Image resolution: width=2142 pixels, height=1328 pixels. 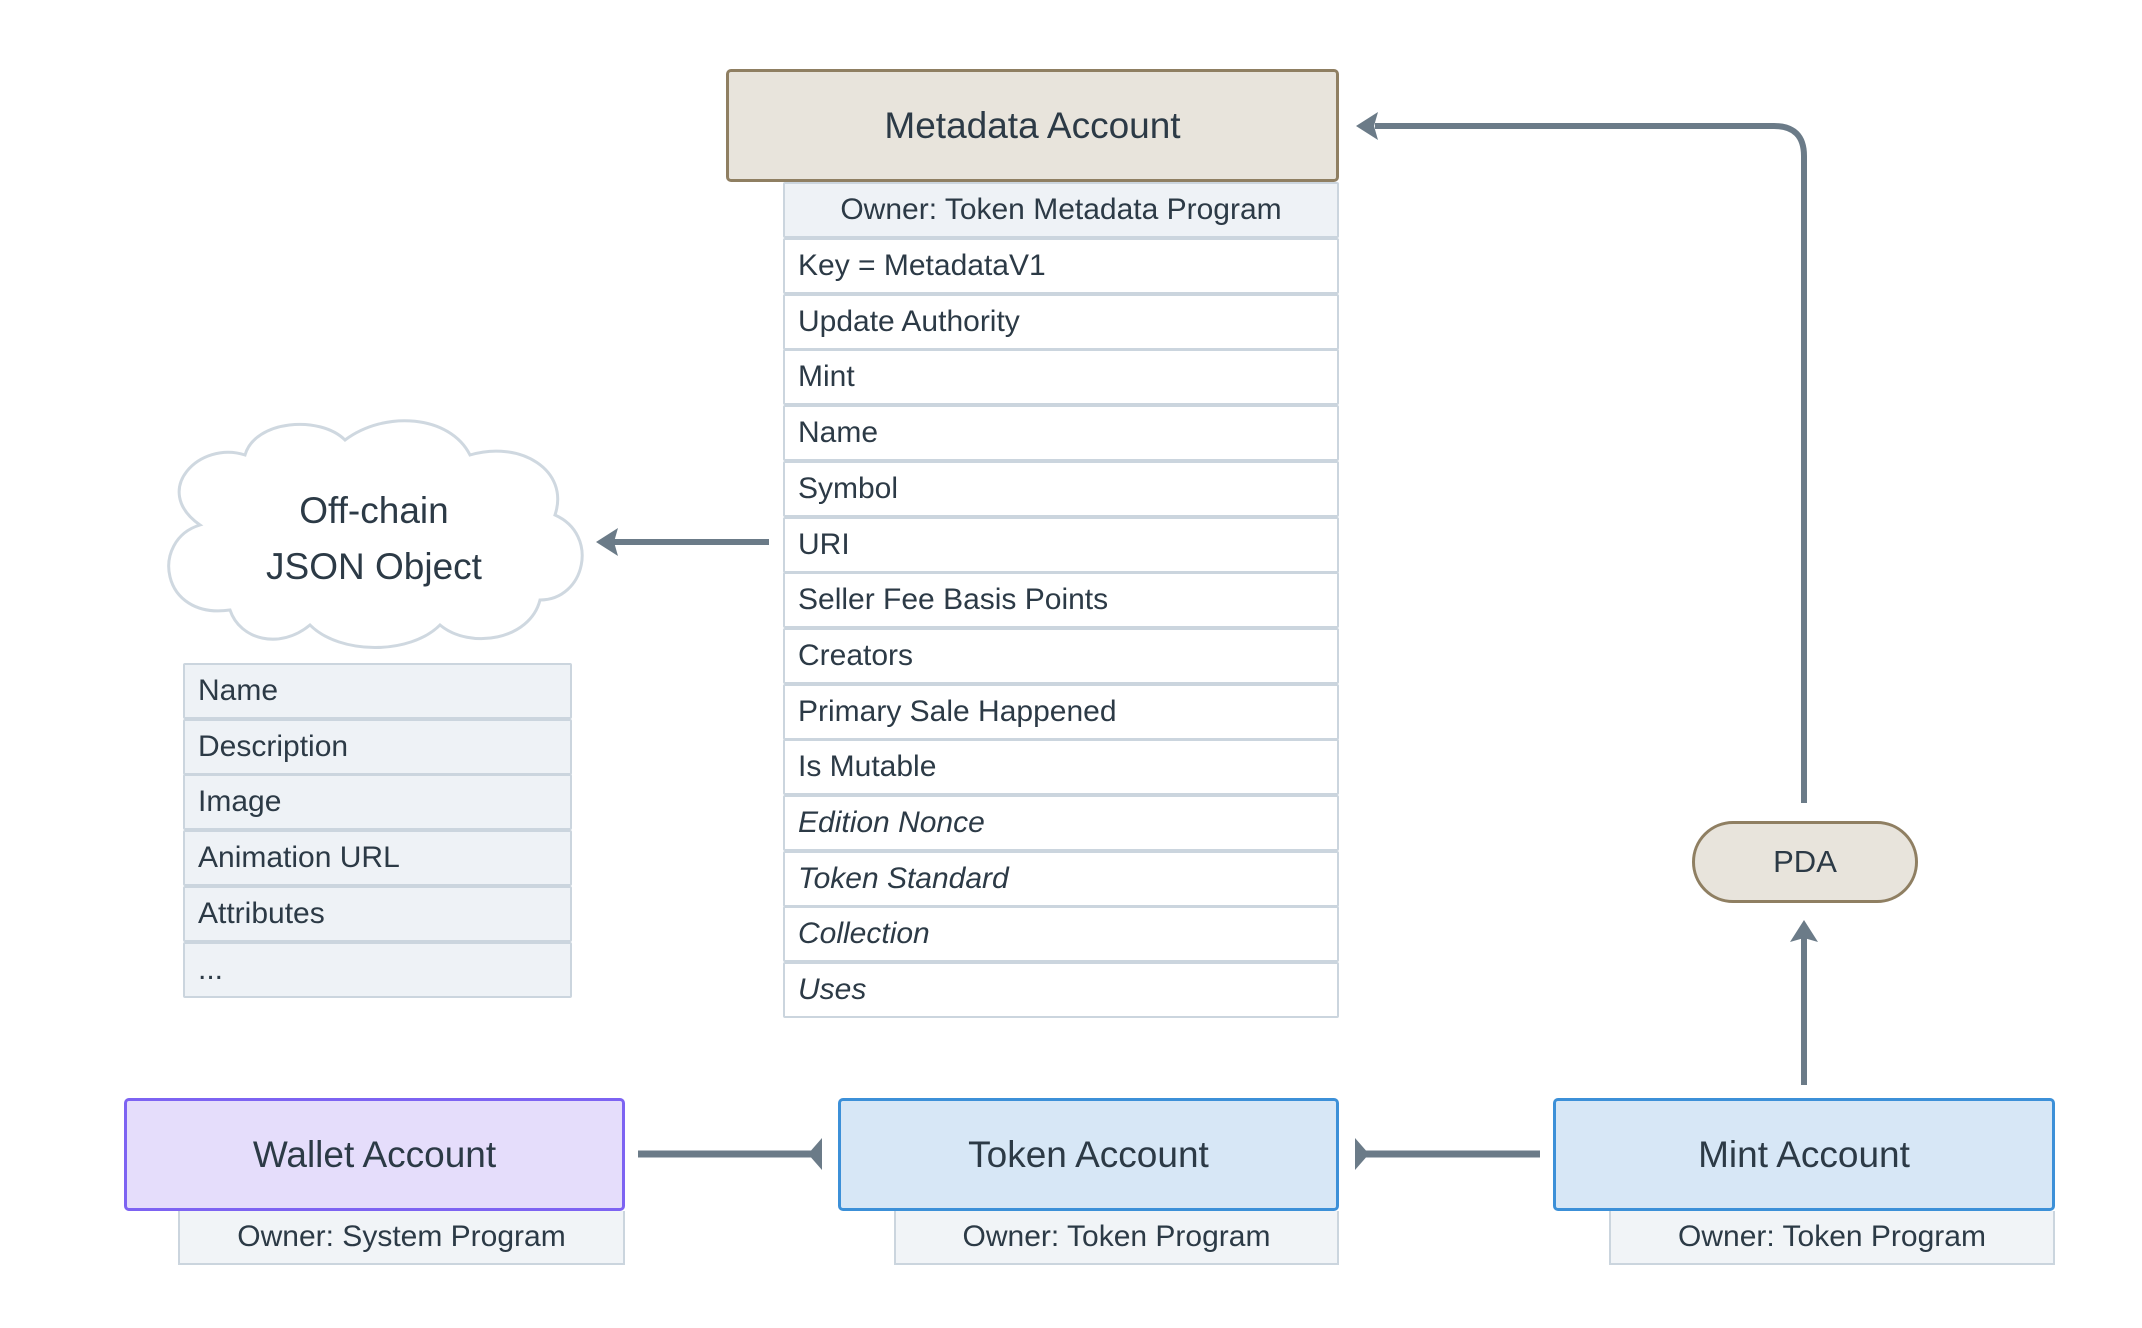 I want to click on offchain-title: Off-chain JSON Object, so click(x=374, y=539).